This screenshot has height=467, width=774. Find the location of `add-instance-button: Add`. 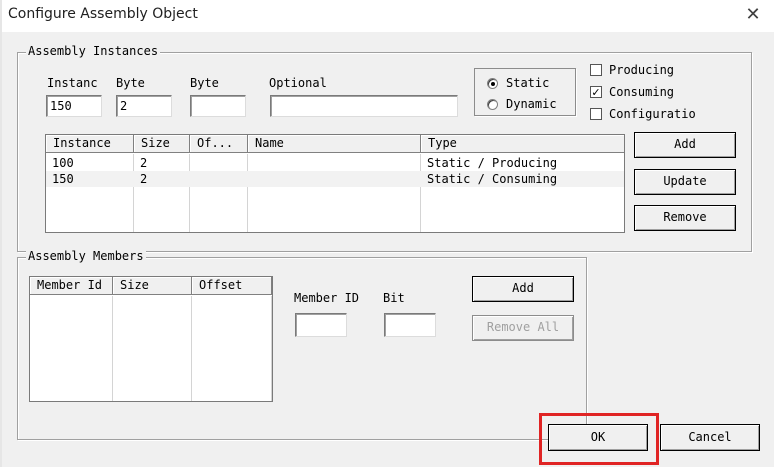

add-instance-button: Add is located at coordinates (685, 145).